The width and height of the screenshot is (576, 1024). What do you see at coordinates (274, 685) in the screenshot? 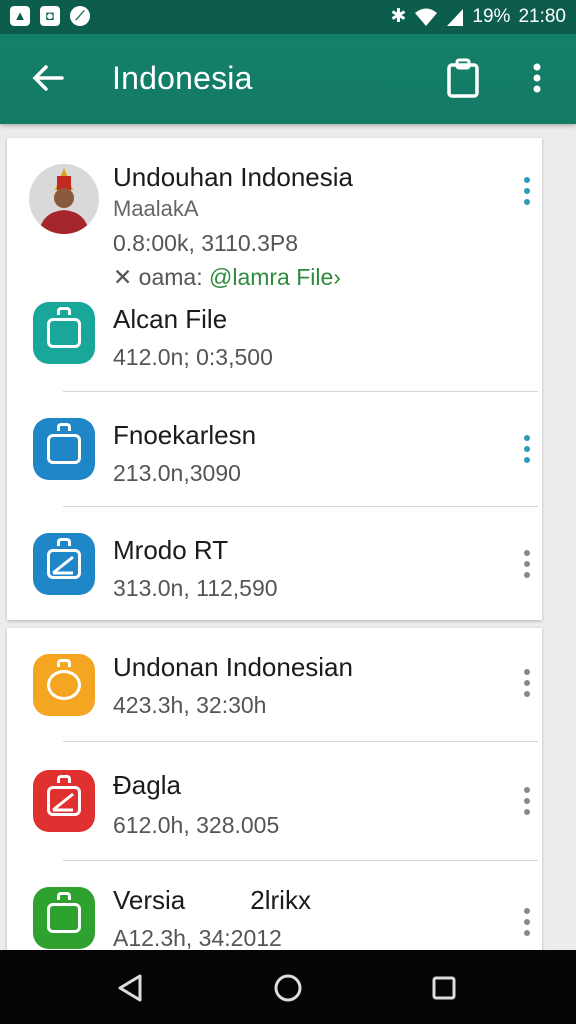
I see `list-item: Undonan Indonesian 423.3h, 32:30h` at bounding box center [274, 685].